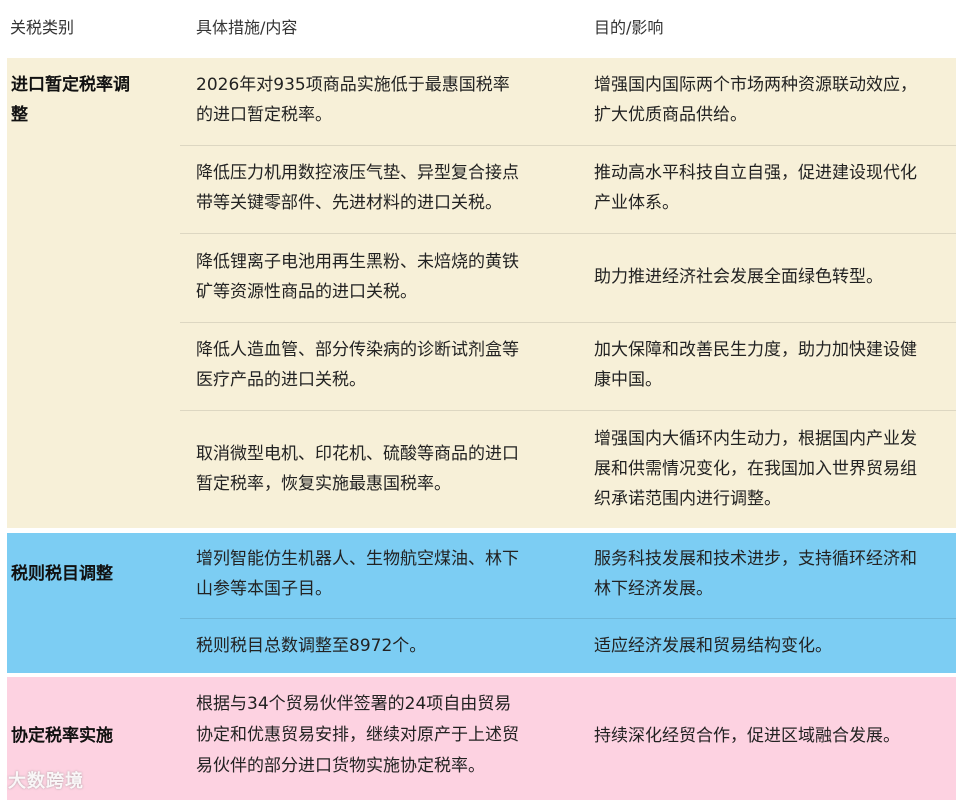 This screenshot has height=800, width=961. Describe the element at coordinates (628, 380) in the screenshot. I see `effect-text: 康中国。` at that location.